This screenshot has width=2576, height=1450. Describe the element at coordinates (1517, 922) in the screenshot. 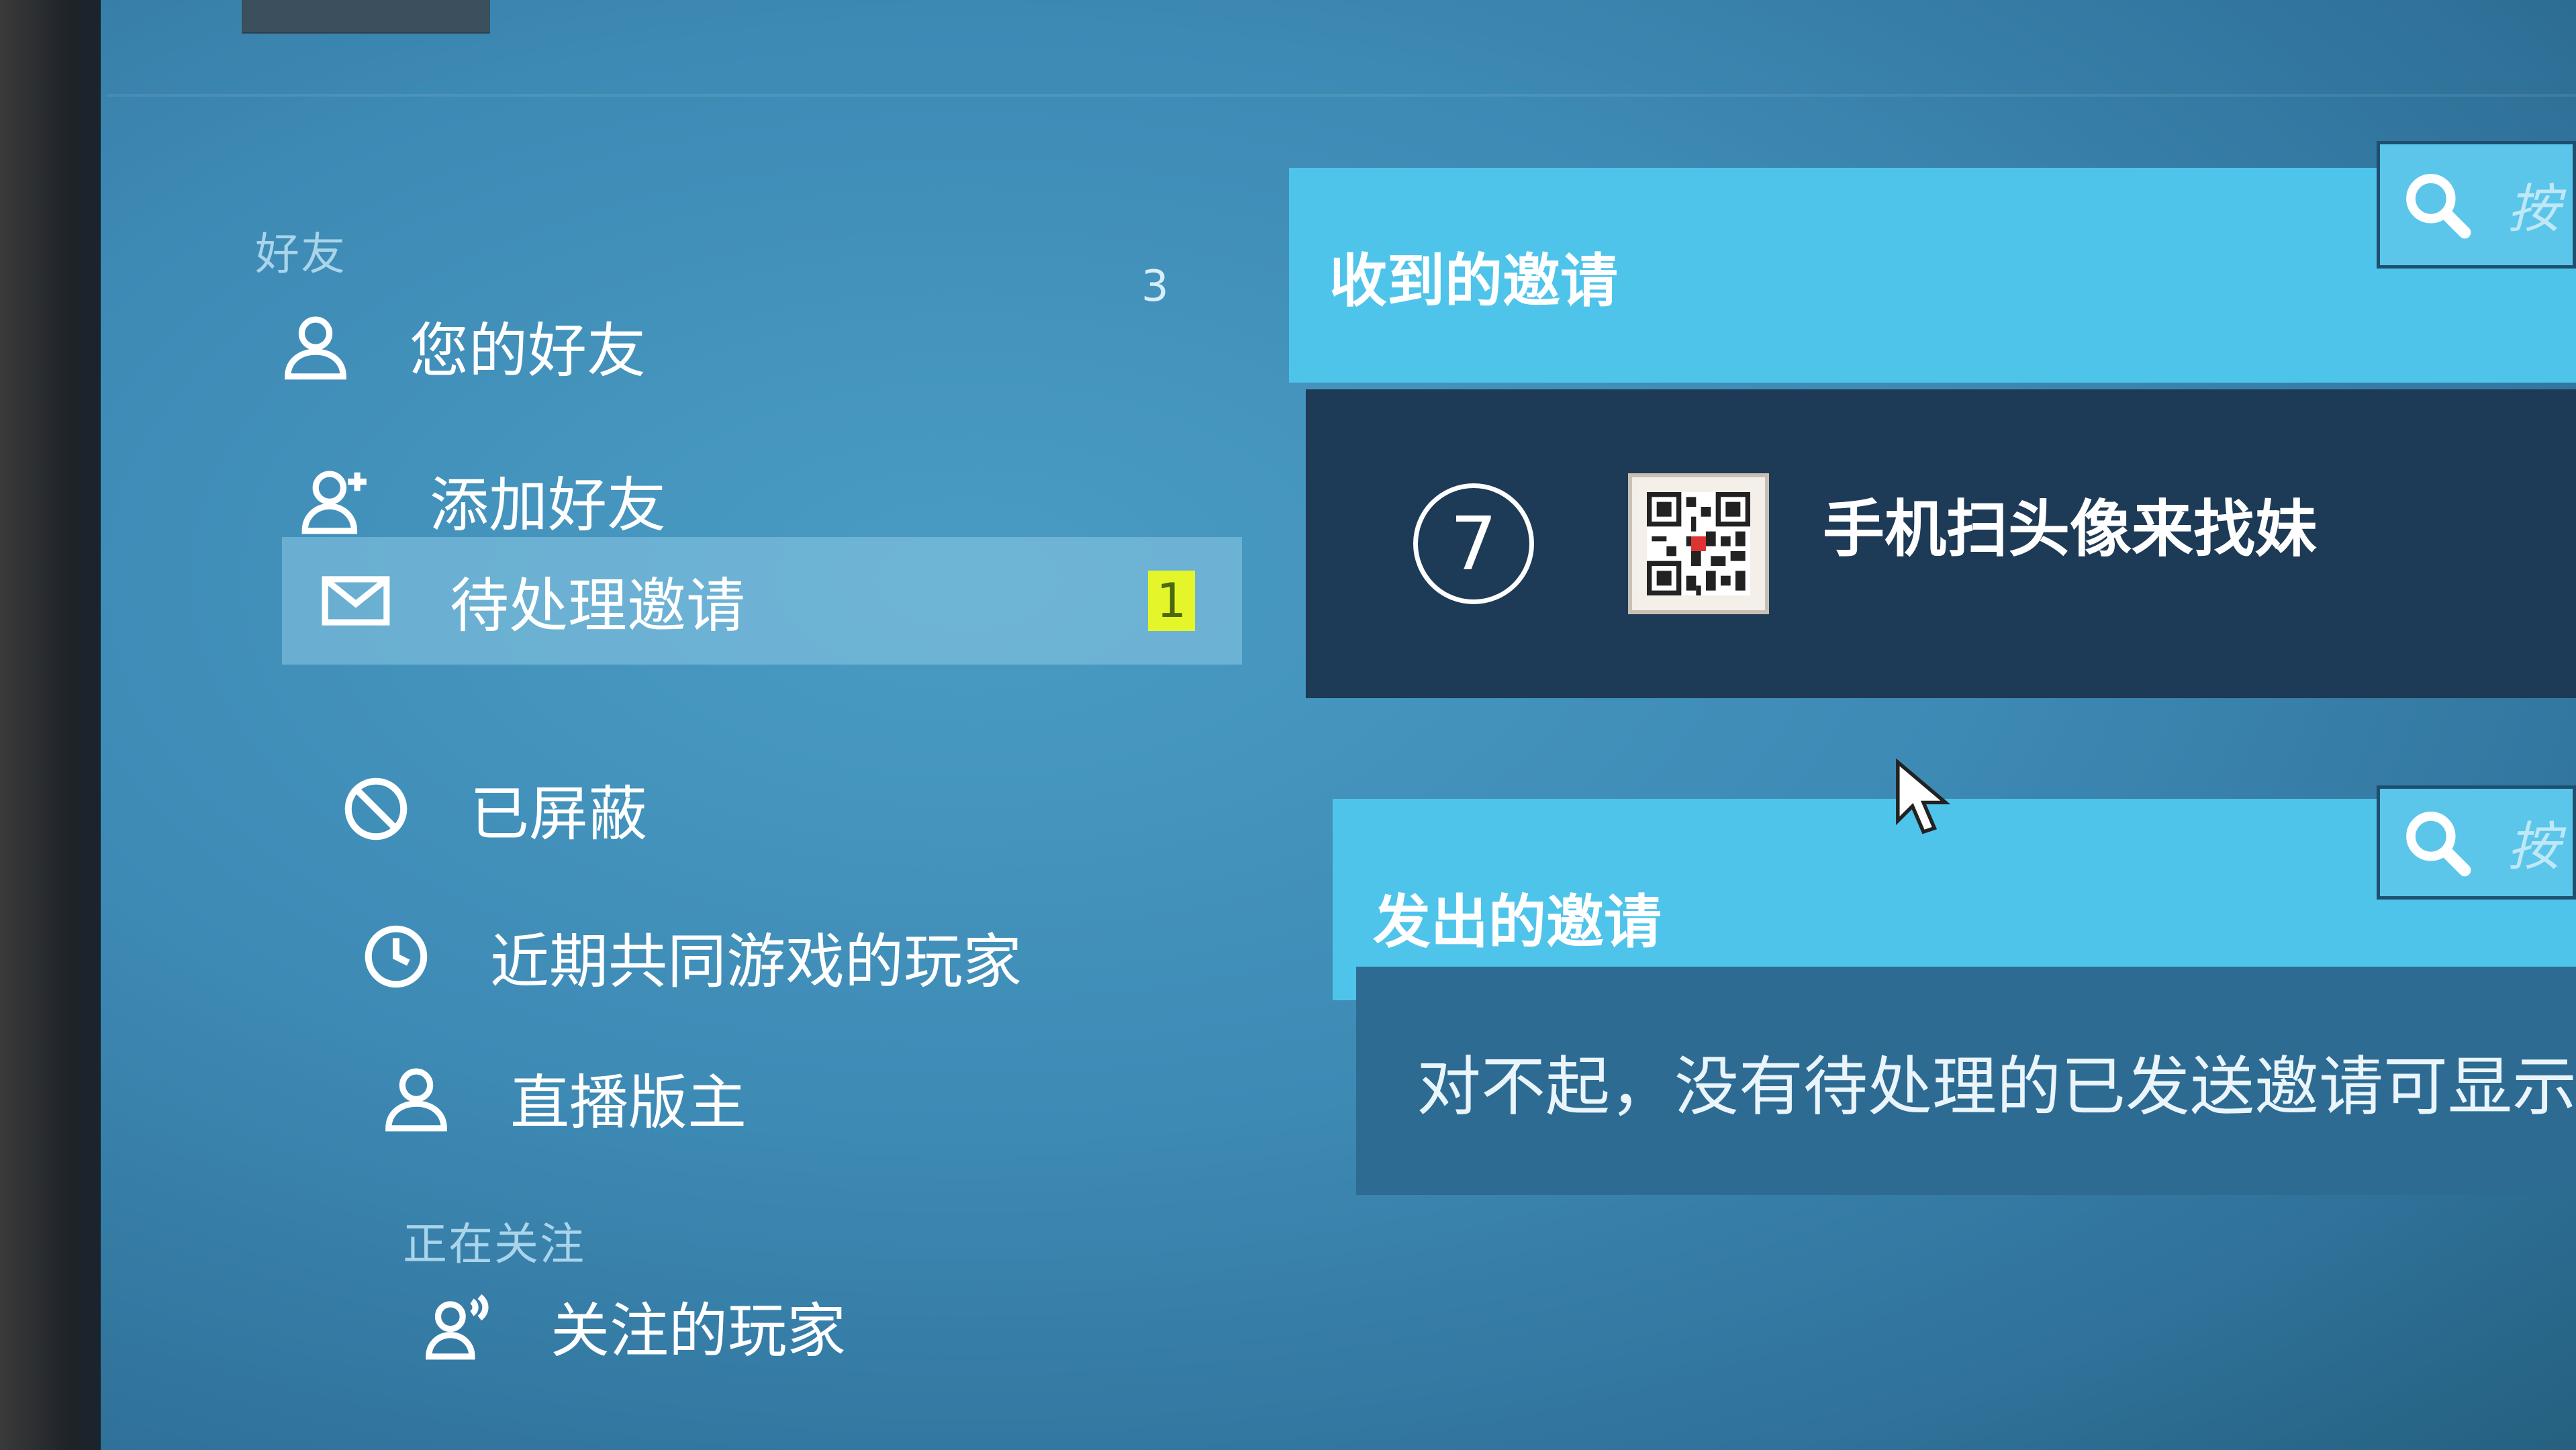

I see `panel-title: 发出的邀请` at that location.